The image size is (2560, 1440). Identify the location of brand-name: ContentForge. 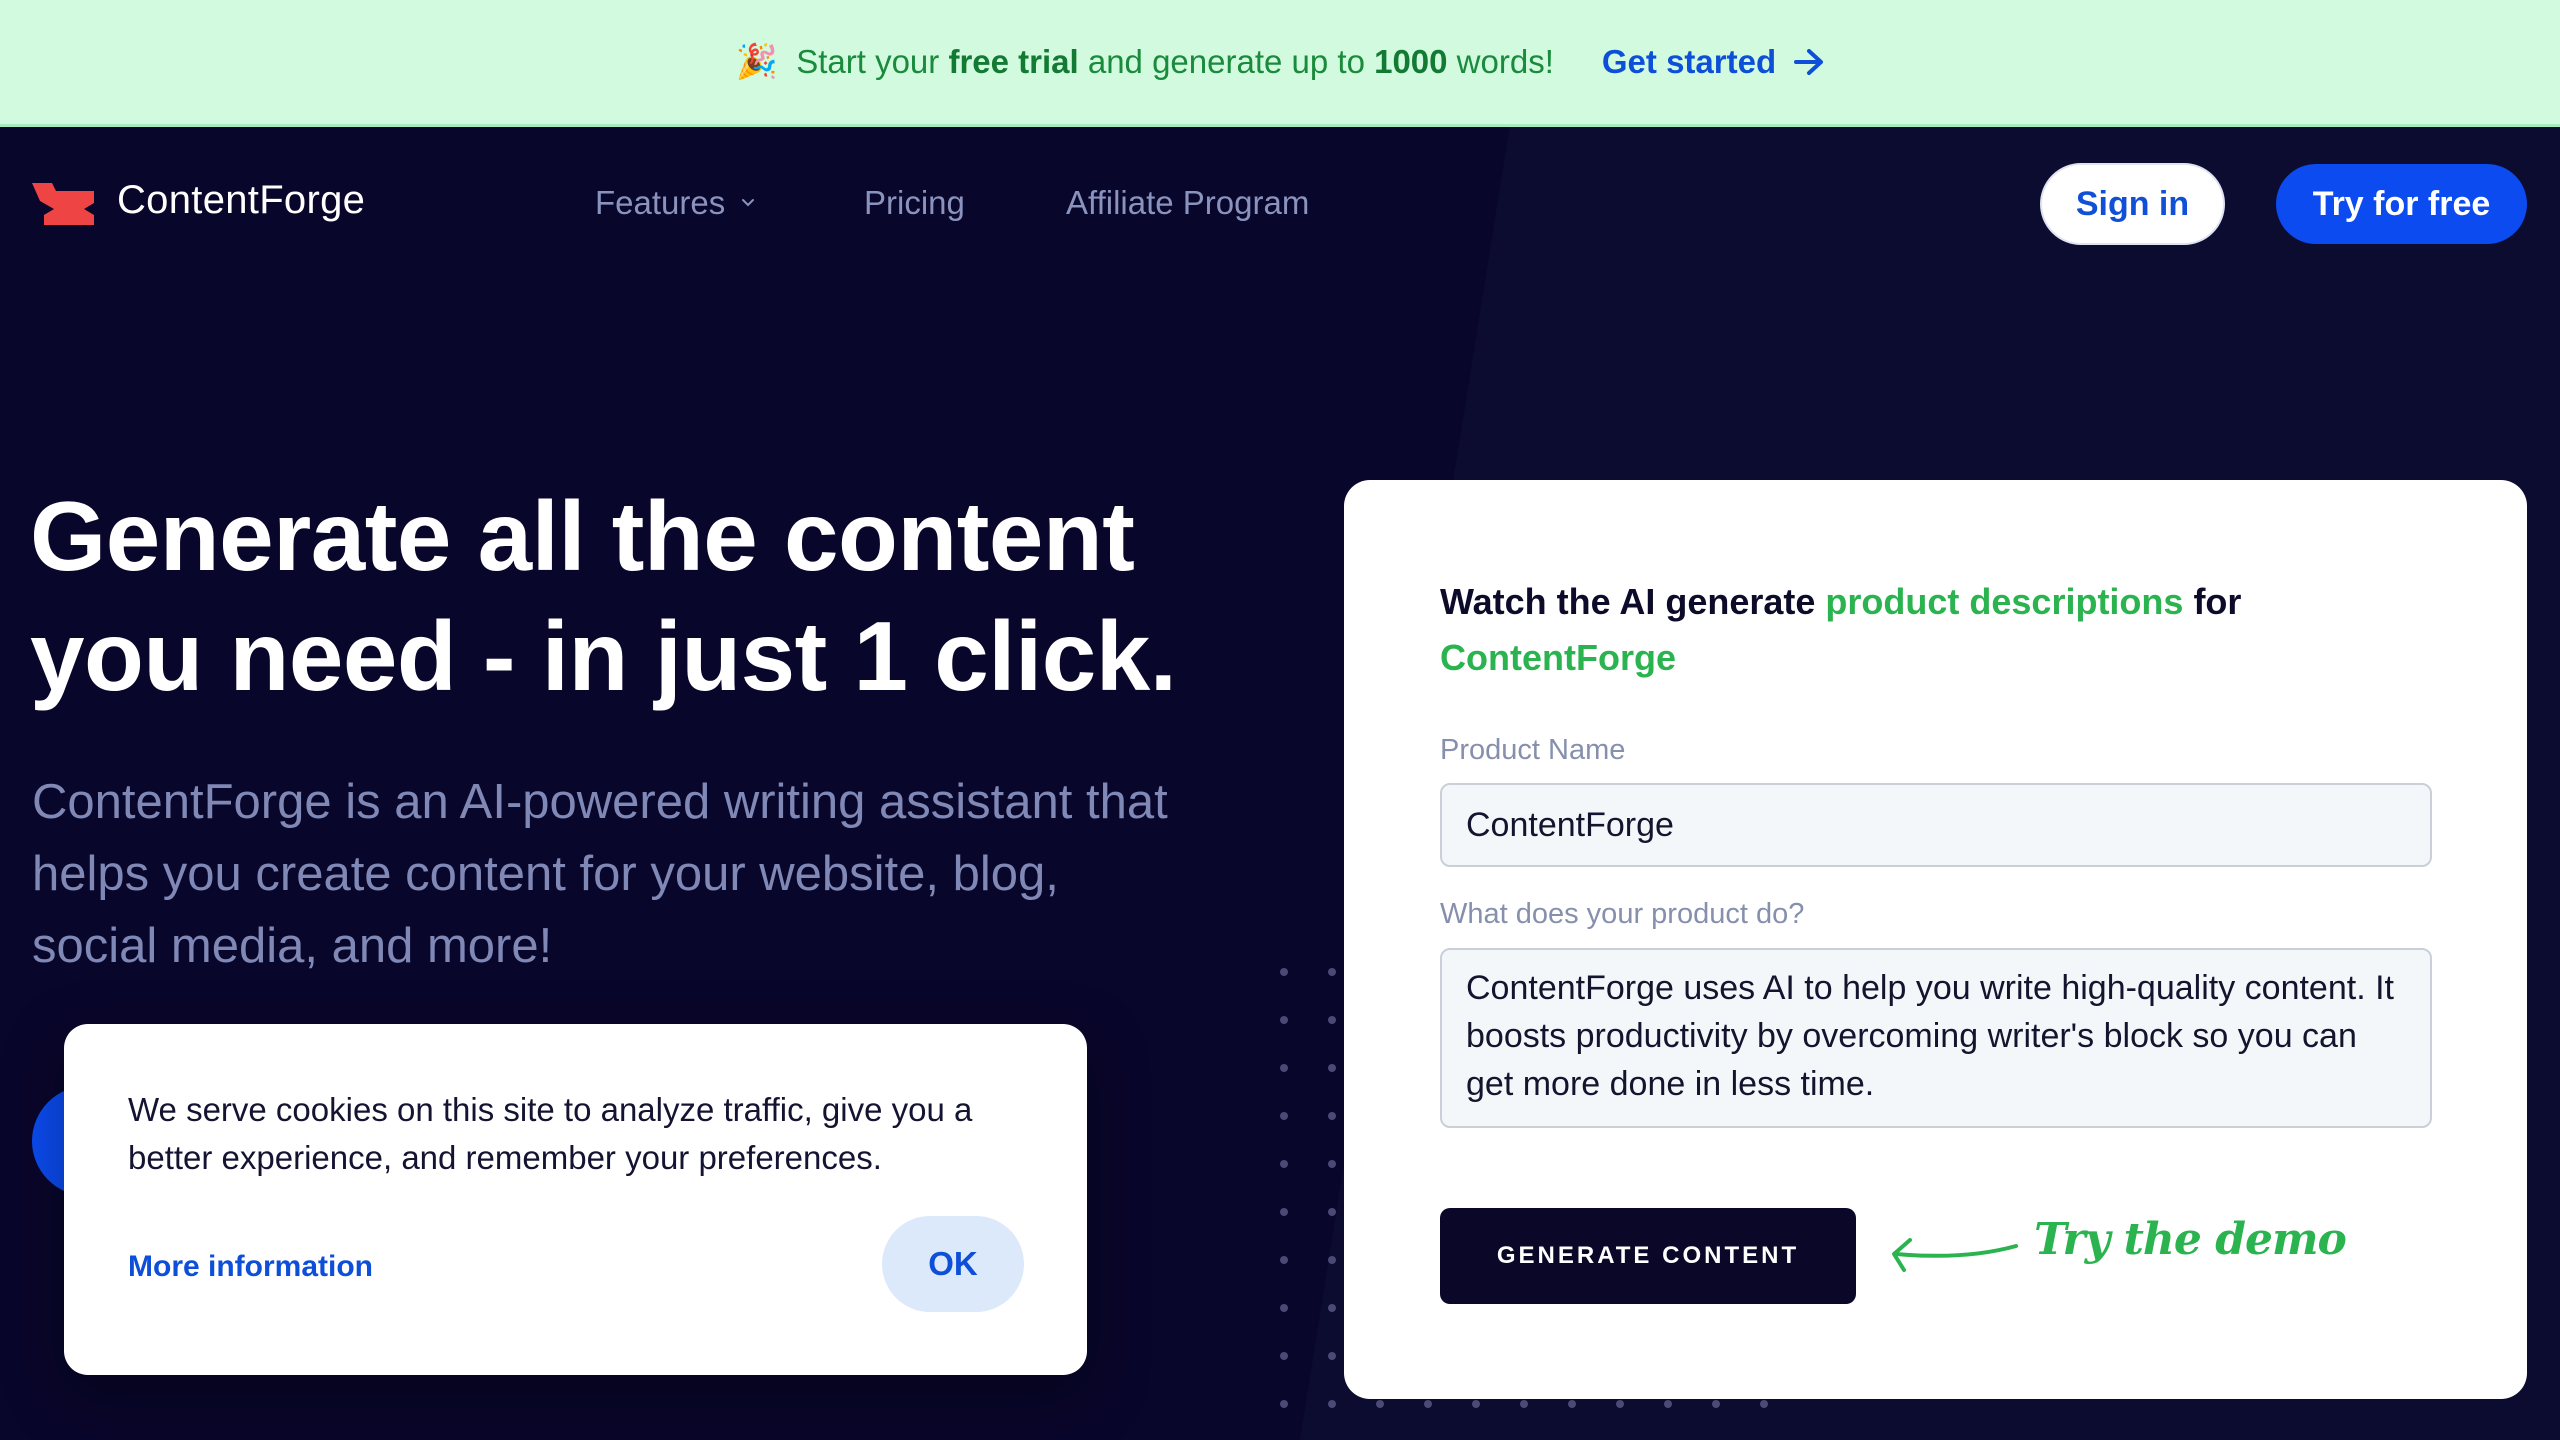
(241, 200).